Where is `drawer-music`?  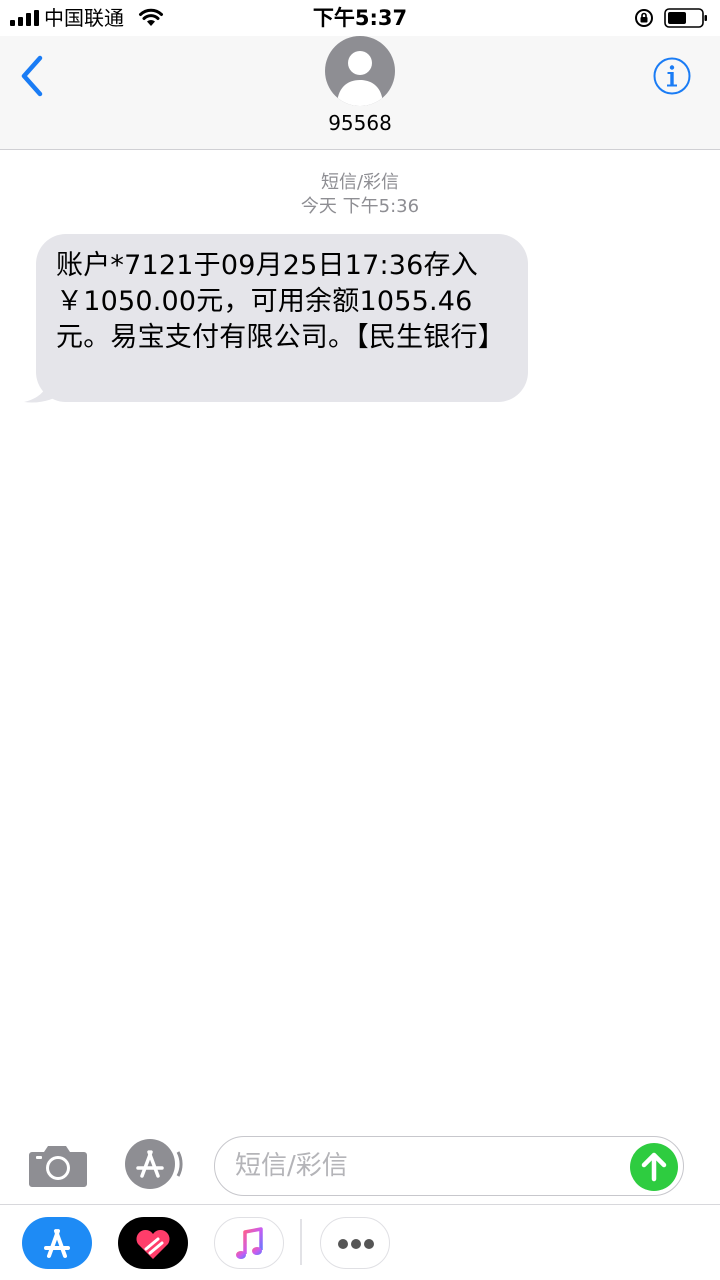 drawer-music is located at coordinates (249, 1243).